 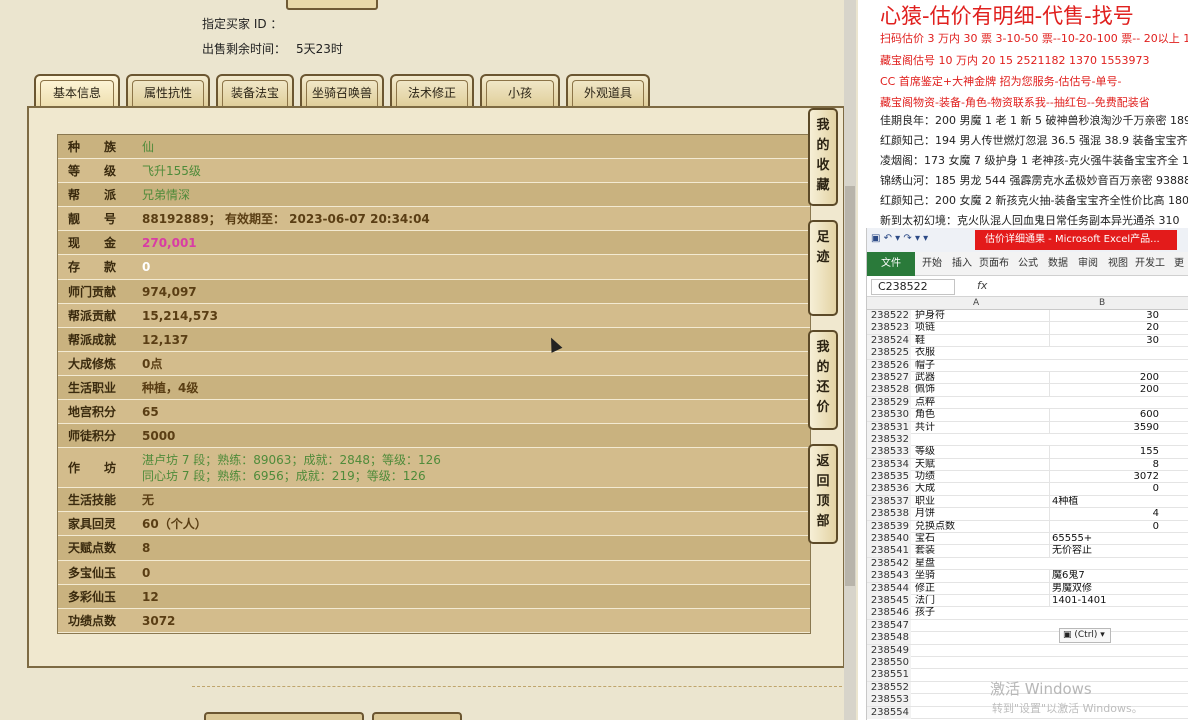 What do you see at coordinates (889, 477) in the screenshot?
I see `row-number: 238535` at bounding box center [889, 477].